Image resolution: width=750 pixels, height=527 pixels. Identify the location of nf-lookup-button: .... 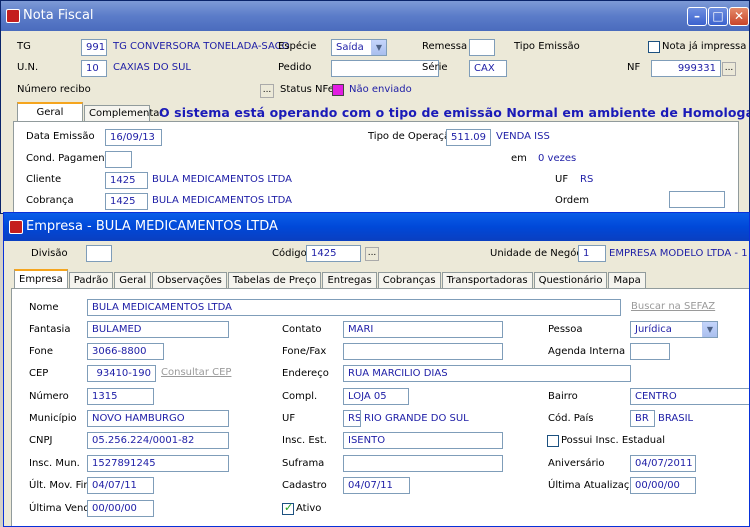
(729, 69).